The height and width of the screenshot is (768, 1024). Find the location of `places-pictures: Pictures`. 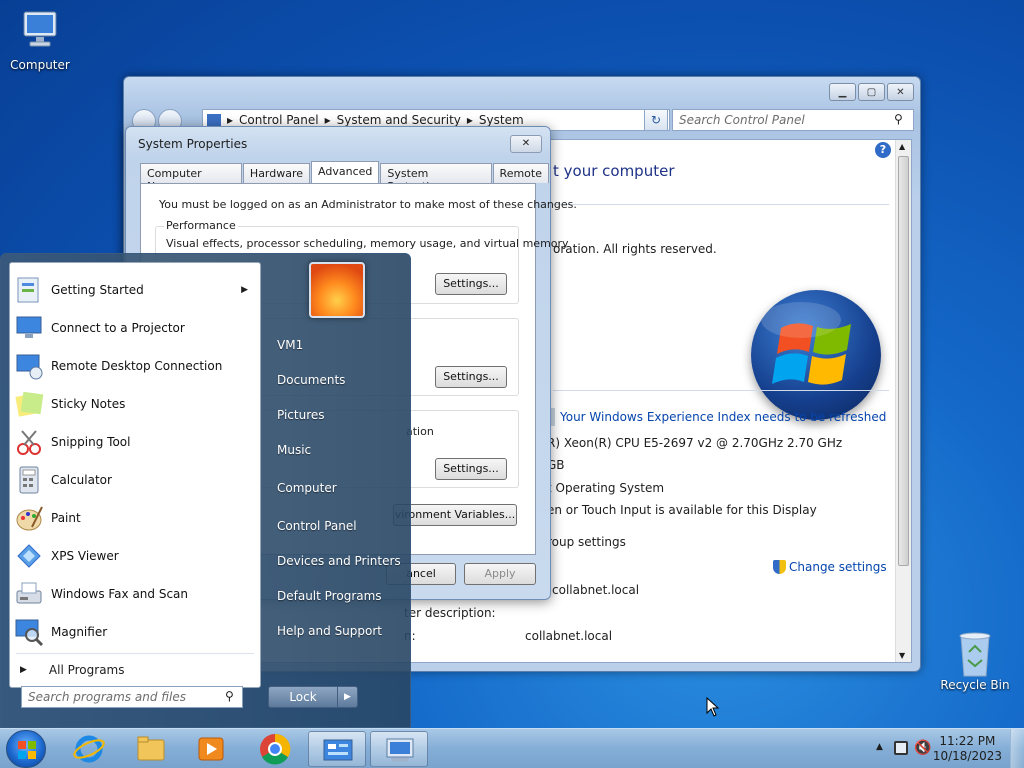

places-pictures: Pictures is located at coordinates (301, 415).